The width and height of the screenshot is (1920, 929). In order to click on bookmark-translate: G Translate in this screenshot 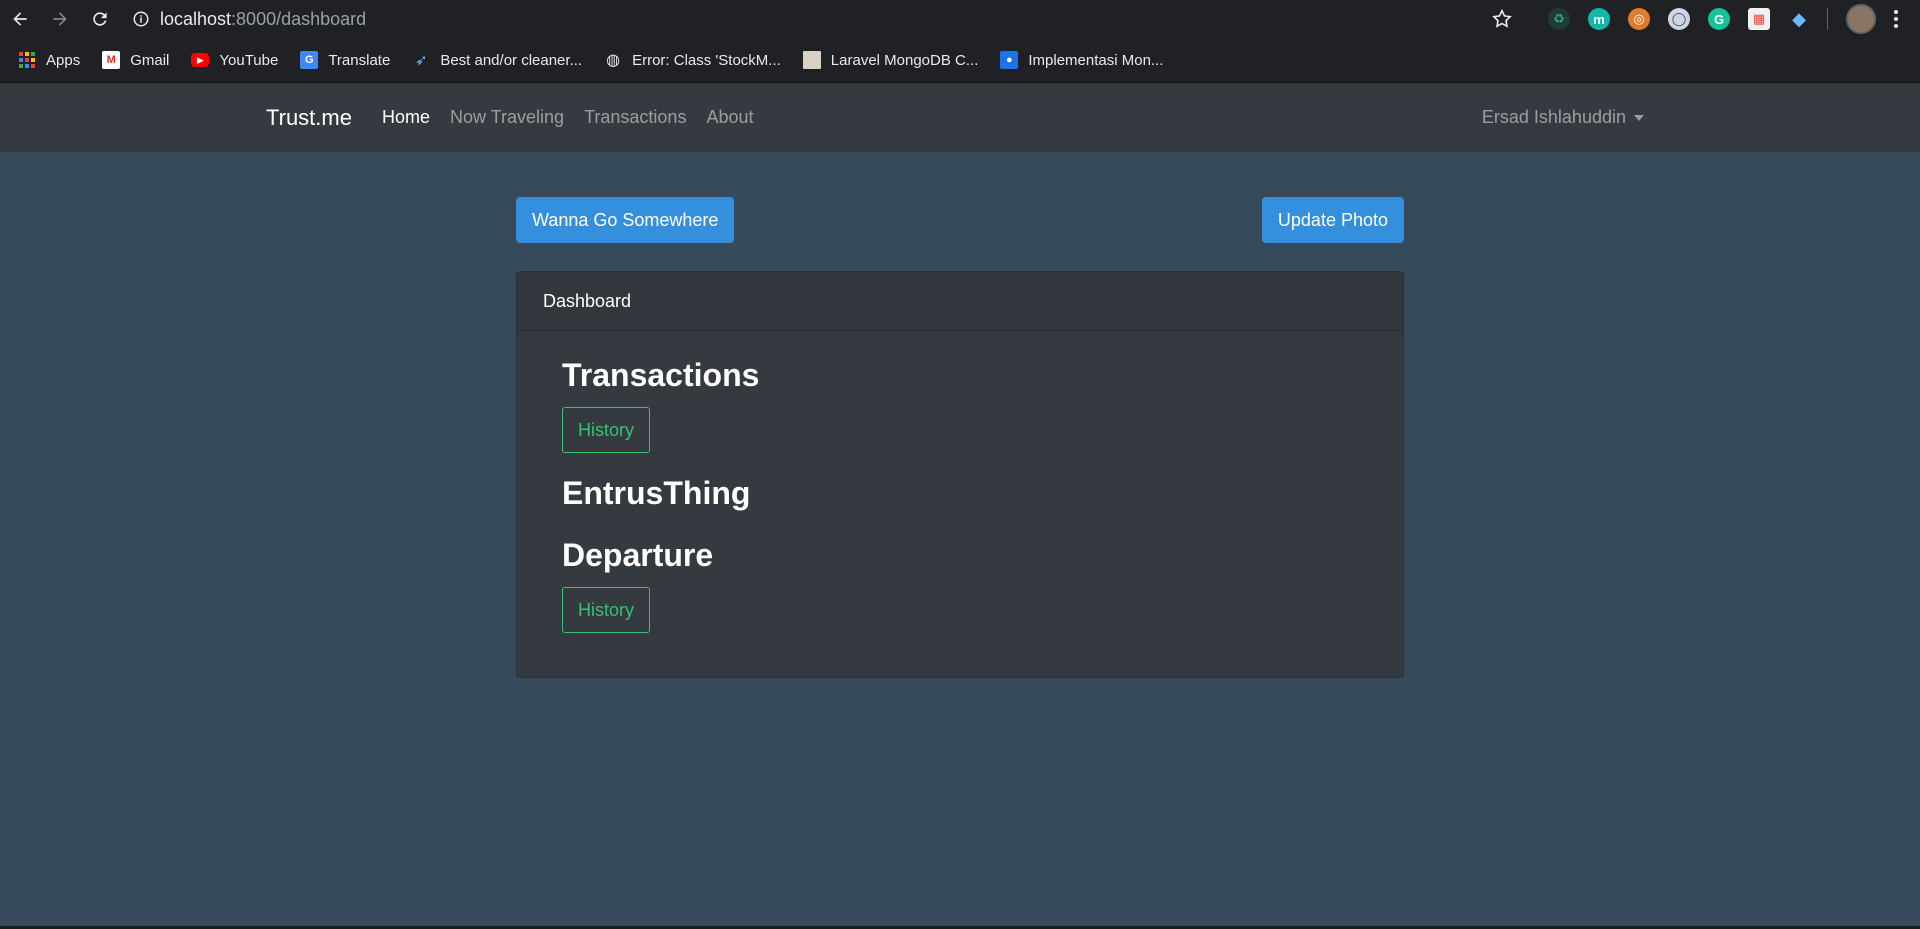, I will do `click(345, 60)`.